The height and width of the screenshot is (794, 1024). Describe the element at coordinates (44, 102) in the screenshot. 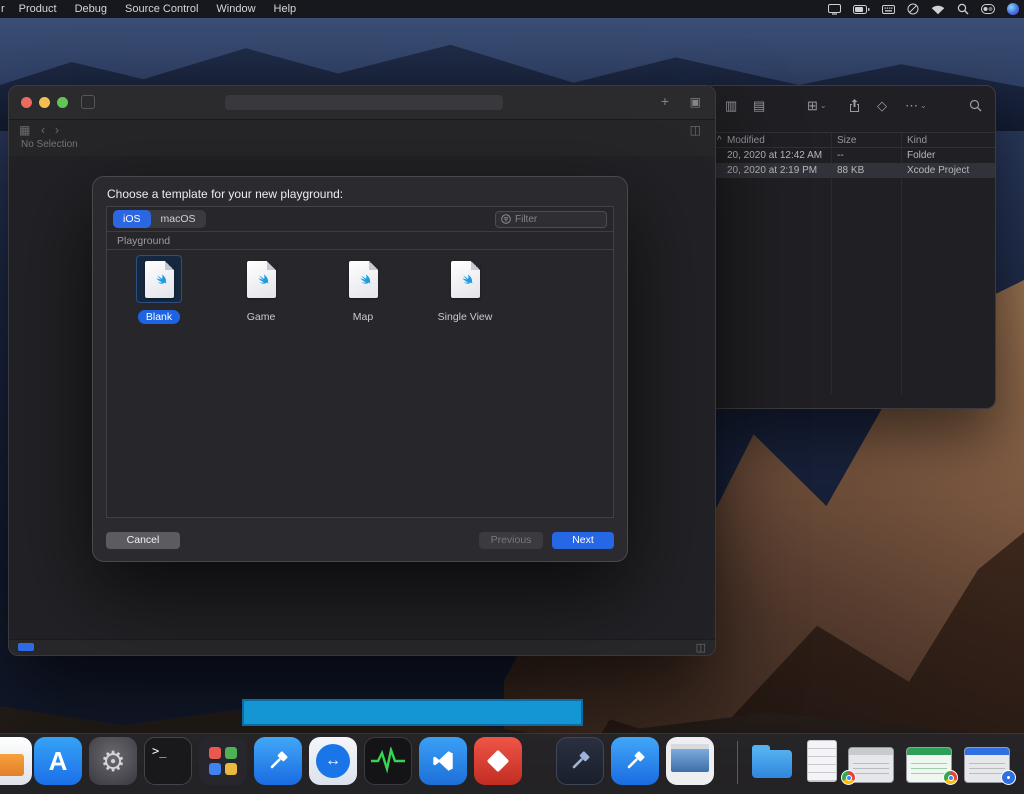

I see `minimize-button` at that location.